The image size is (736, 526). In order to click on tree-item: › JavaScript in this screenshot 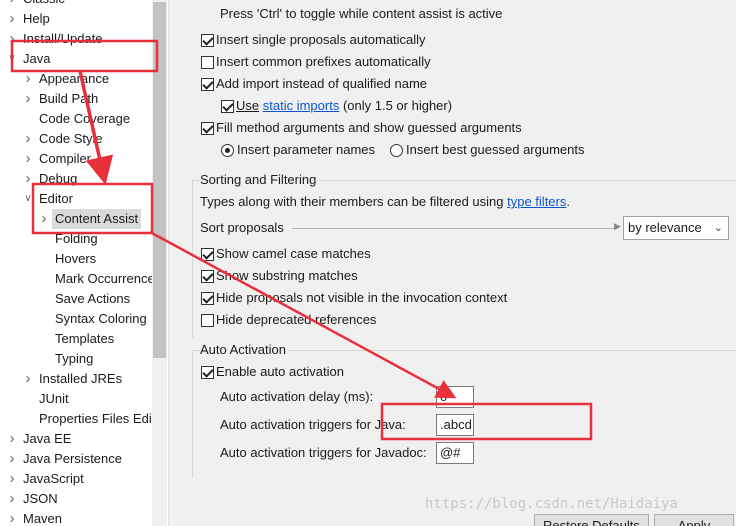, I will do `click(76, 479)`.